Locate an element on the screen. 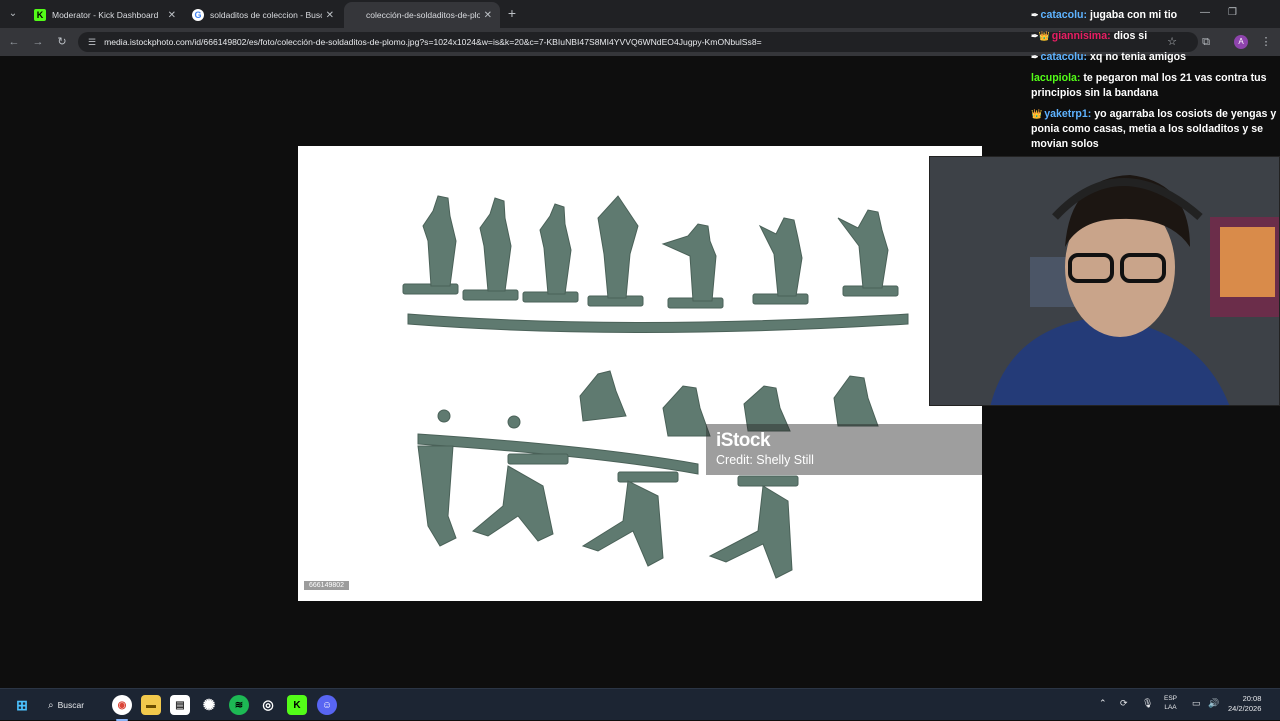  display-icon: ▭ is located at coordinates (1196, 703).